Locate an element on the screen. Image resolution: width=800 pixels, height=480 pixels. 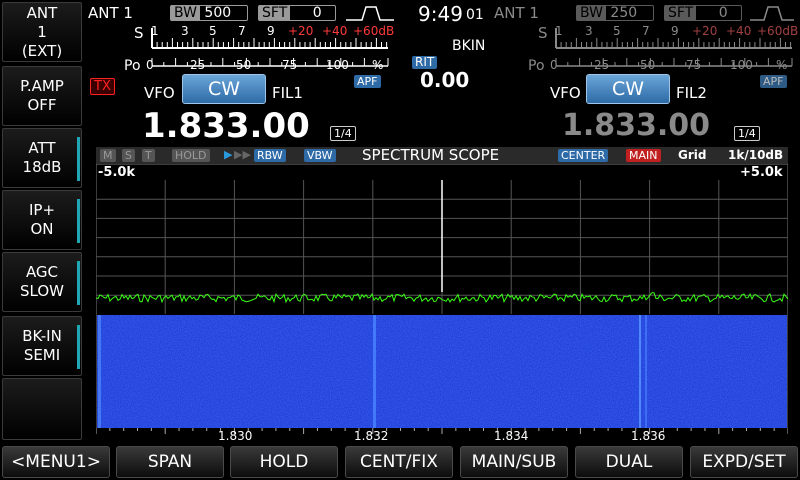
s-tick-red: +20 is located at coordinates (301, 31).